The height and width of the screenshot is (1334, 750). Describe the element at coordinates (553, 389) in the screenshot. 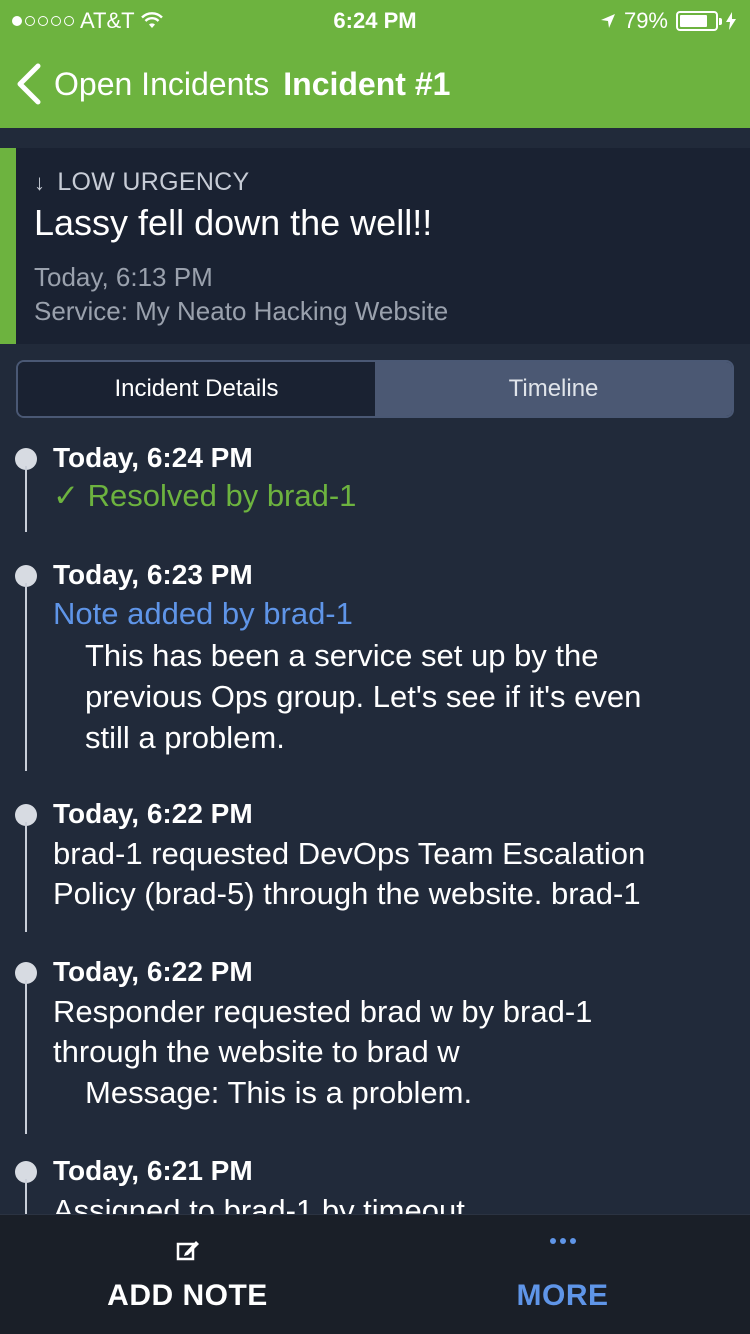

I see `tab-timeline: Timeline` at that location.